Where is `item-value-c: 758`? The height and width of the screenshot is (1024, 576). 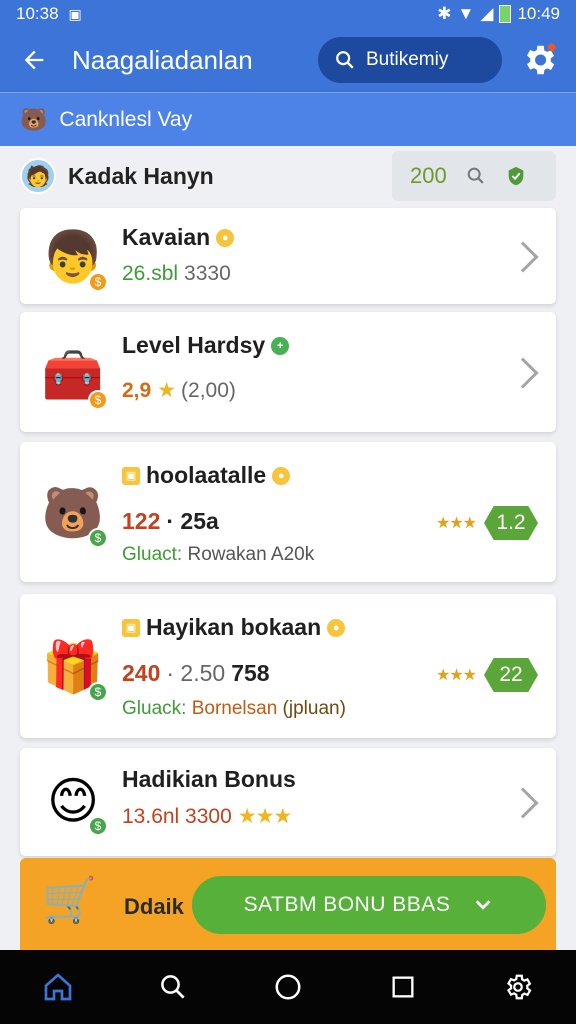
item-value-c: 758 is located at coordinates (250, 673).